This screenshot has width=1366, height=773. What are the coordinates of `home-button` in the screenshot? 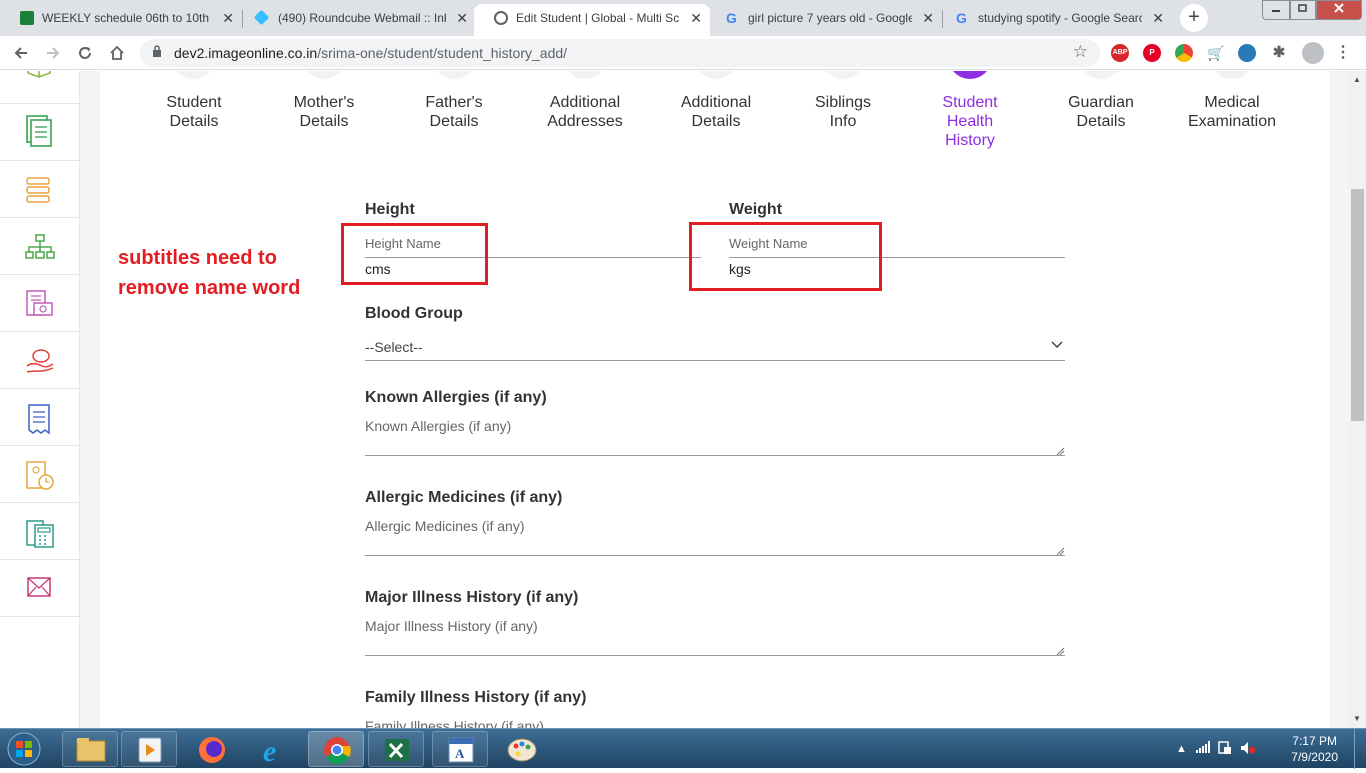 It's located at (117, 53).